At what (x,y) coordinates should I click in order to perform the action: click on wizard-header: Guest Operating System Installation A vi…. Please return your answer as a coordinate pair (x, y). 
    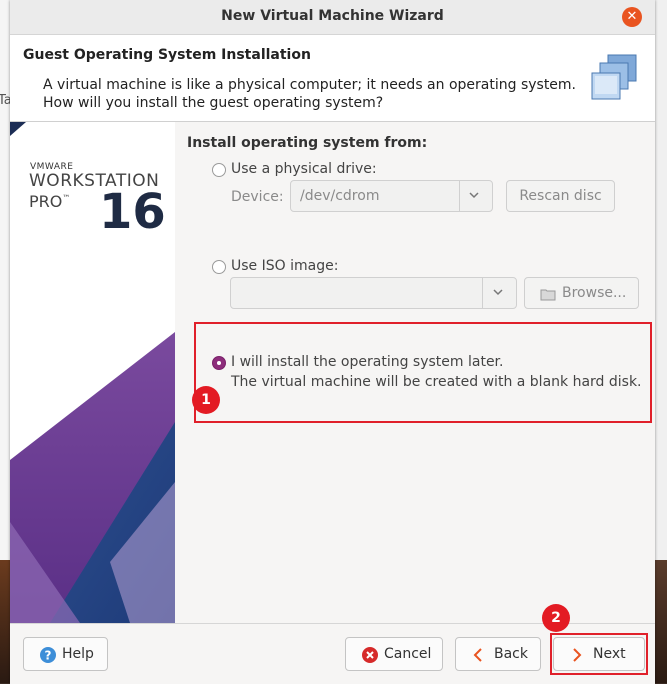
    Looking at the image, I should click on (332, 78).